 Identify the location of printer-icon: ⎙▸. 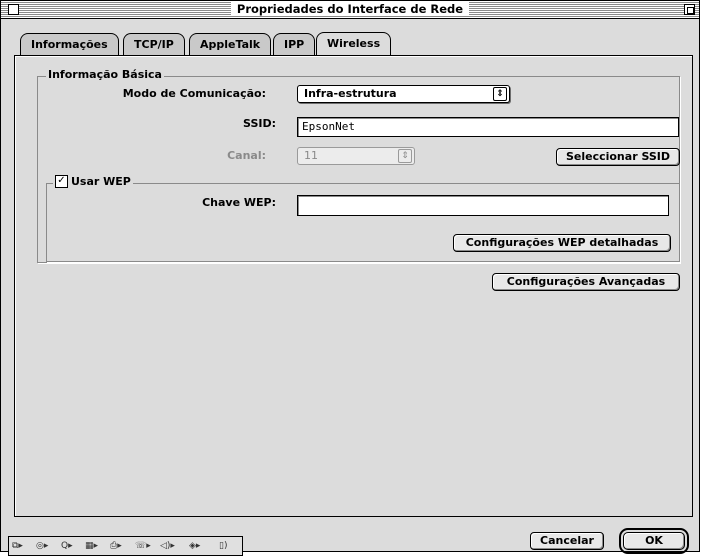
(116, 546).